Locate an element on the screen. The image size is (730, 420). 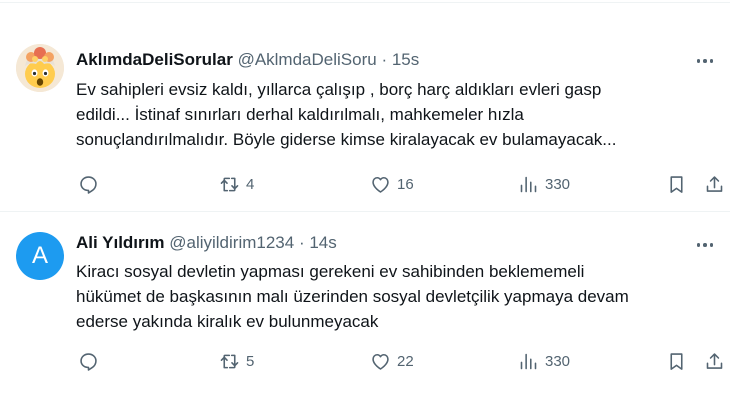
handle: @AklmdaDeliSoru is located at coordinates (307, 59).